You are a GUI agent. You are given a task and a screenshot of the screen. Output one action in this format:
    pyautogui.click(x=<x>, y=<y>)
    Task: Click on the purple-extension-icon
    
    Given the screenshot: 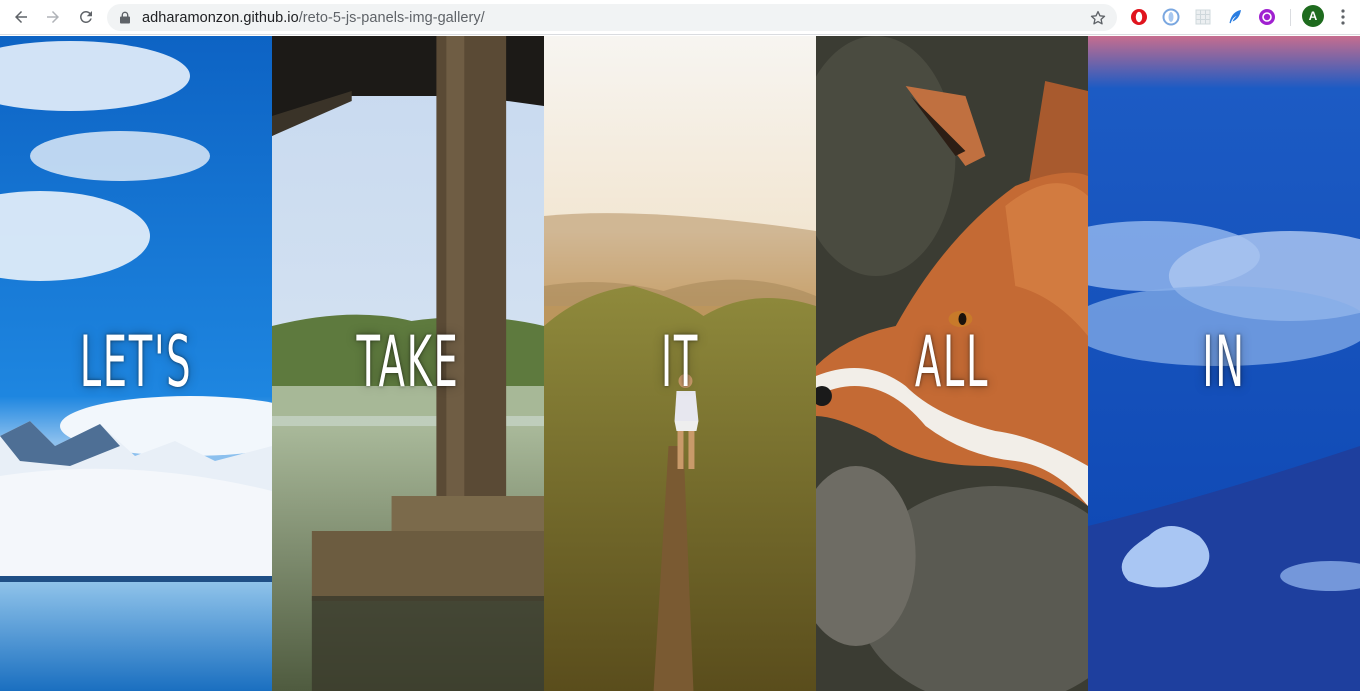 What is the action you would take?
    pyautogui.click(x=1267, y=17)
    